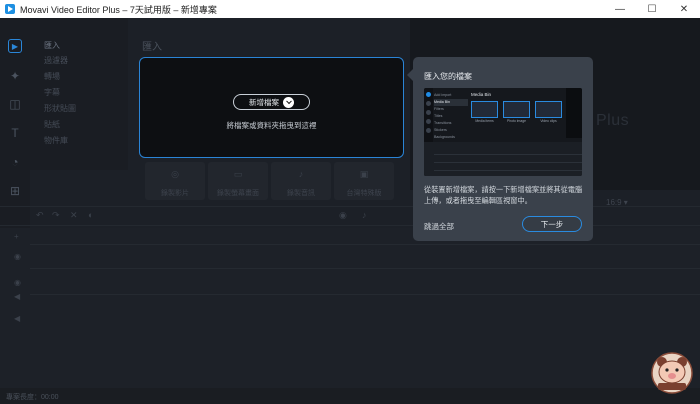  Describe the element at coordinates (40, 215) in the screenshot. I see `undo-icon: ↶` at that location.